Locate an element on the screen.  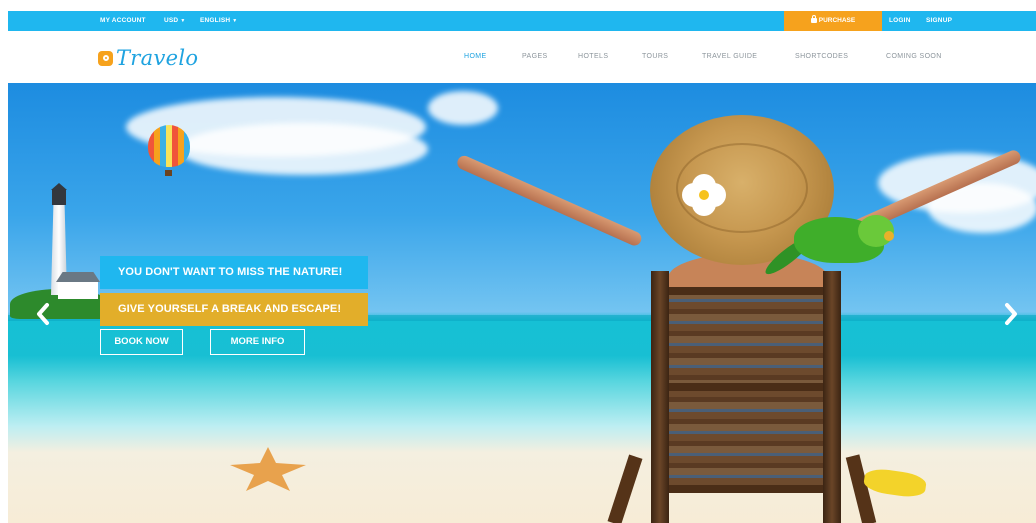
brand-logo: Travelo is located at coordinates (148, 58).